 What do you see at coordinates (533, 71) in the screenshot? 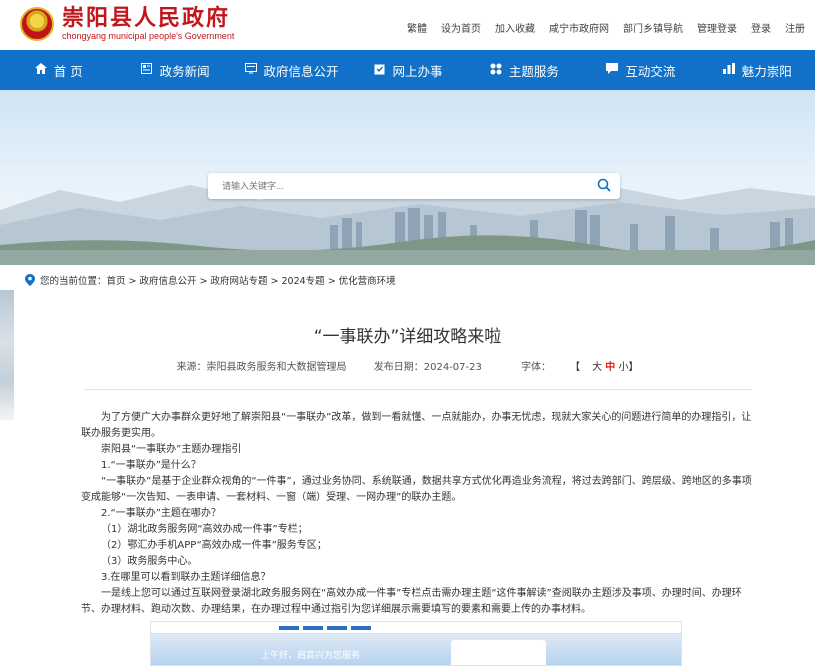
I see `nav-item-label: 主题服务` at bounding box center [533, 71].